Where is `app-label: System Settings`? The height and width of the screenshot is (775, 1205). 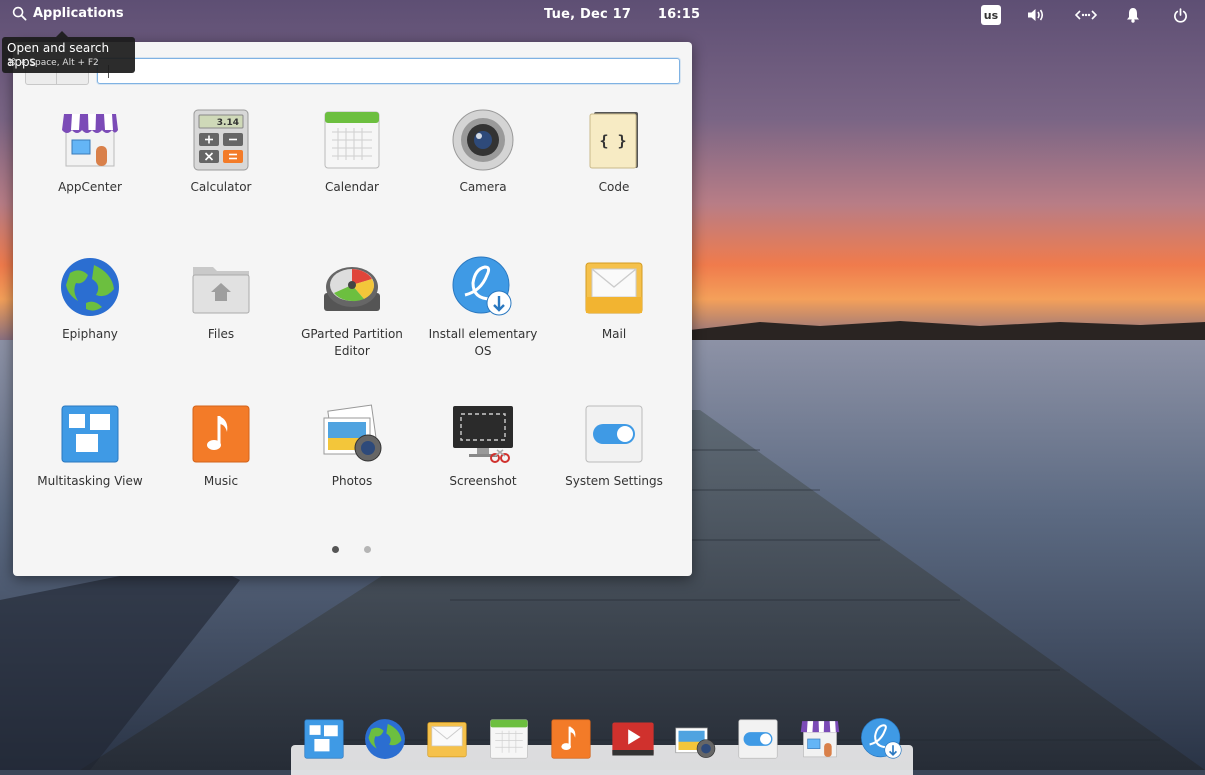
app-label: System Settings is located at coordinates (614, 481).